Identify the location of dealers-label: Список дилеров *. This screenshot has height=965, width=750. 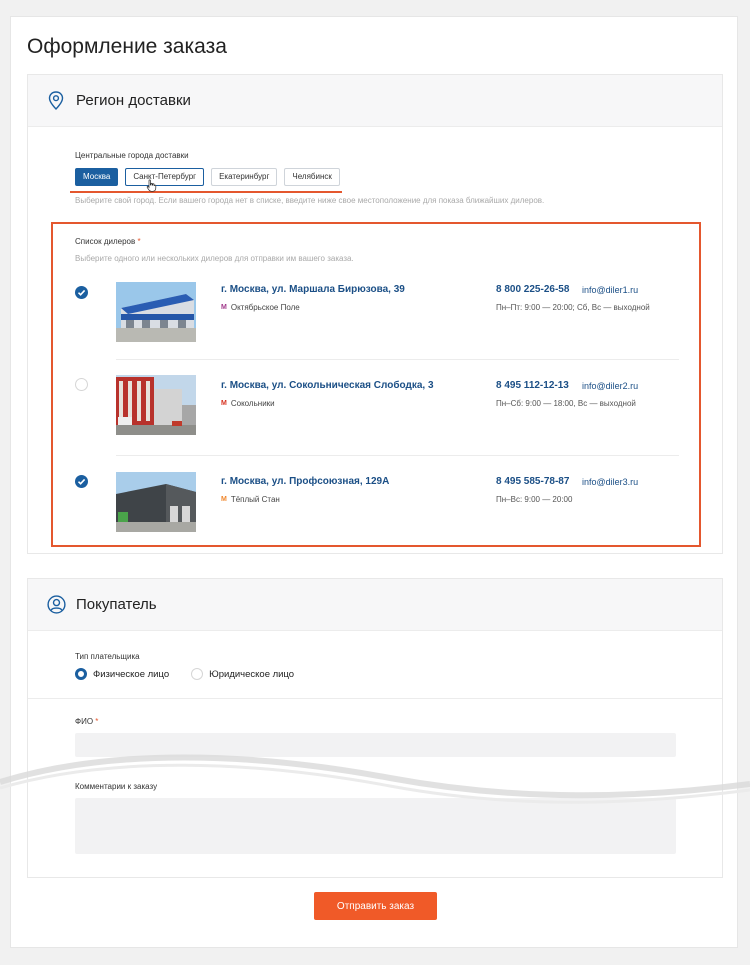
(108, 241).